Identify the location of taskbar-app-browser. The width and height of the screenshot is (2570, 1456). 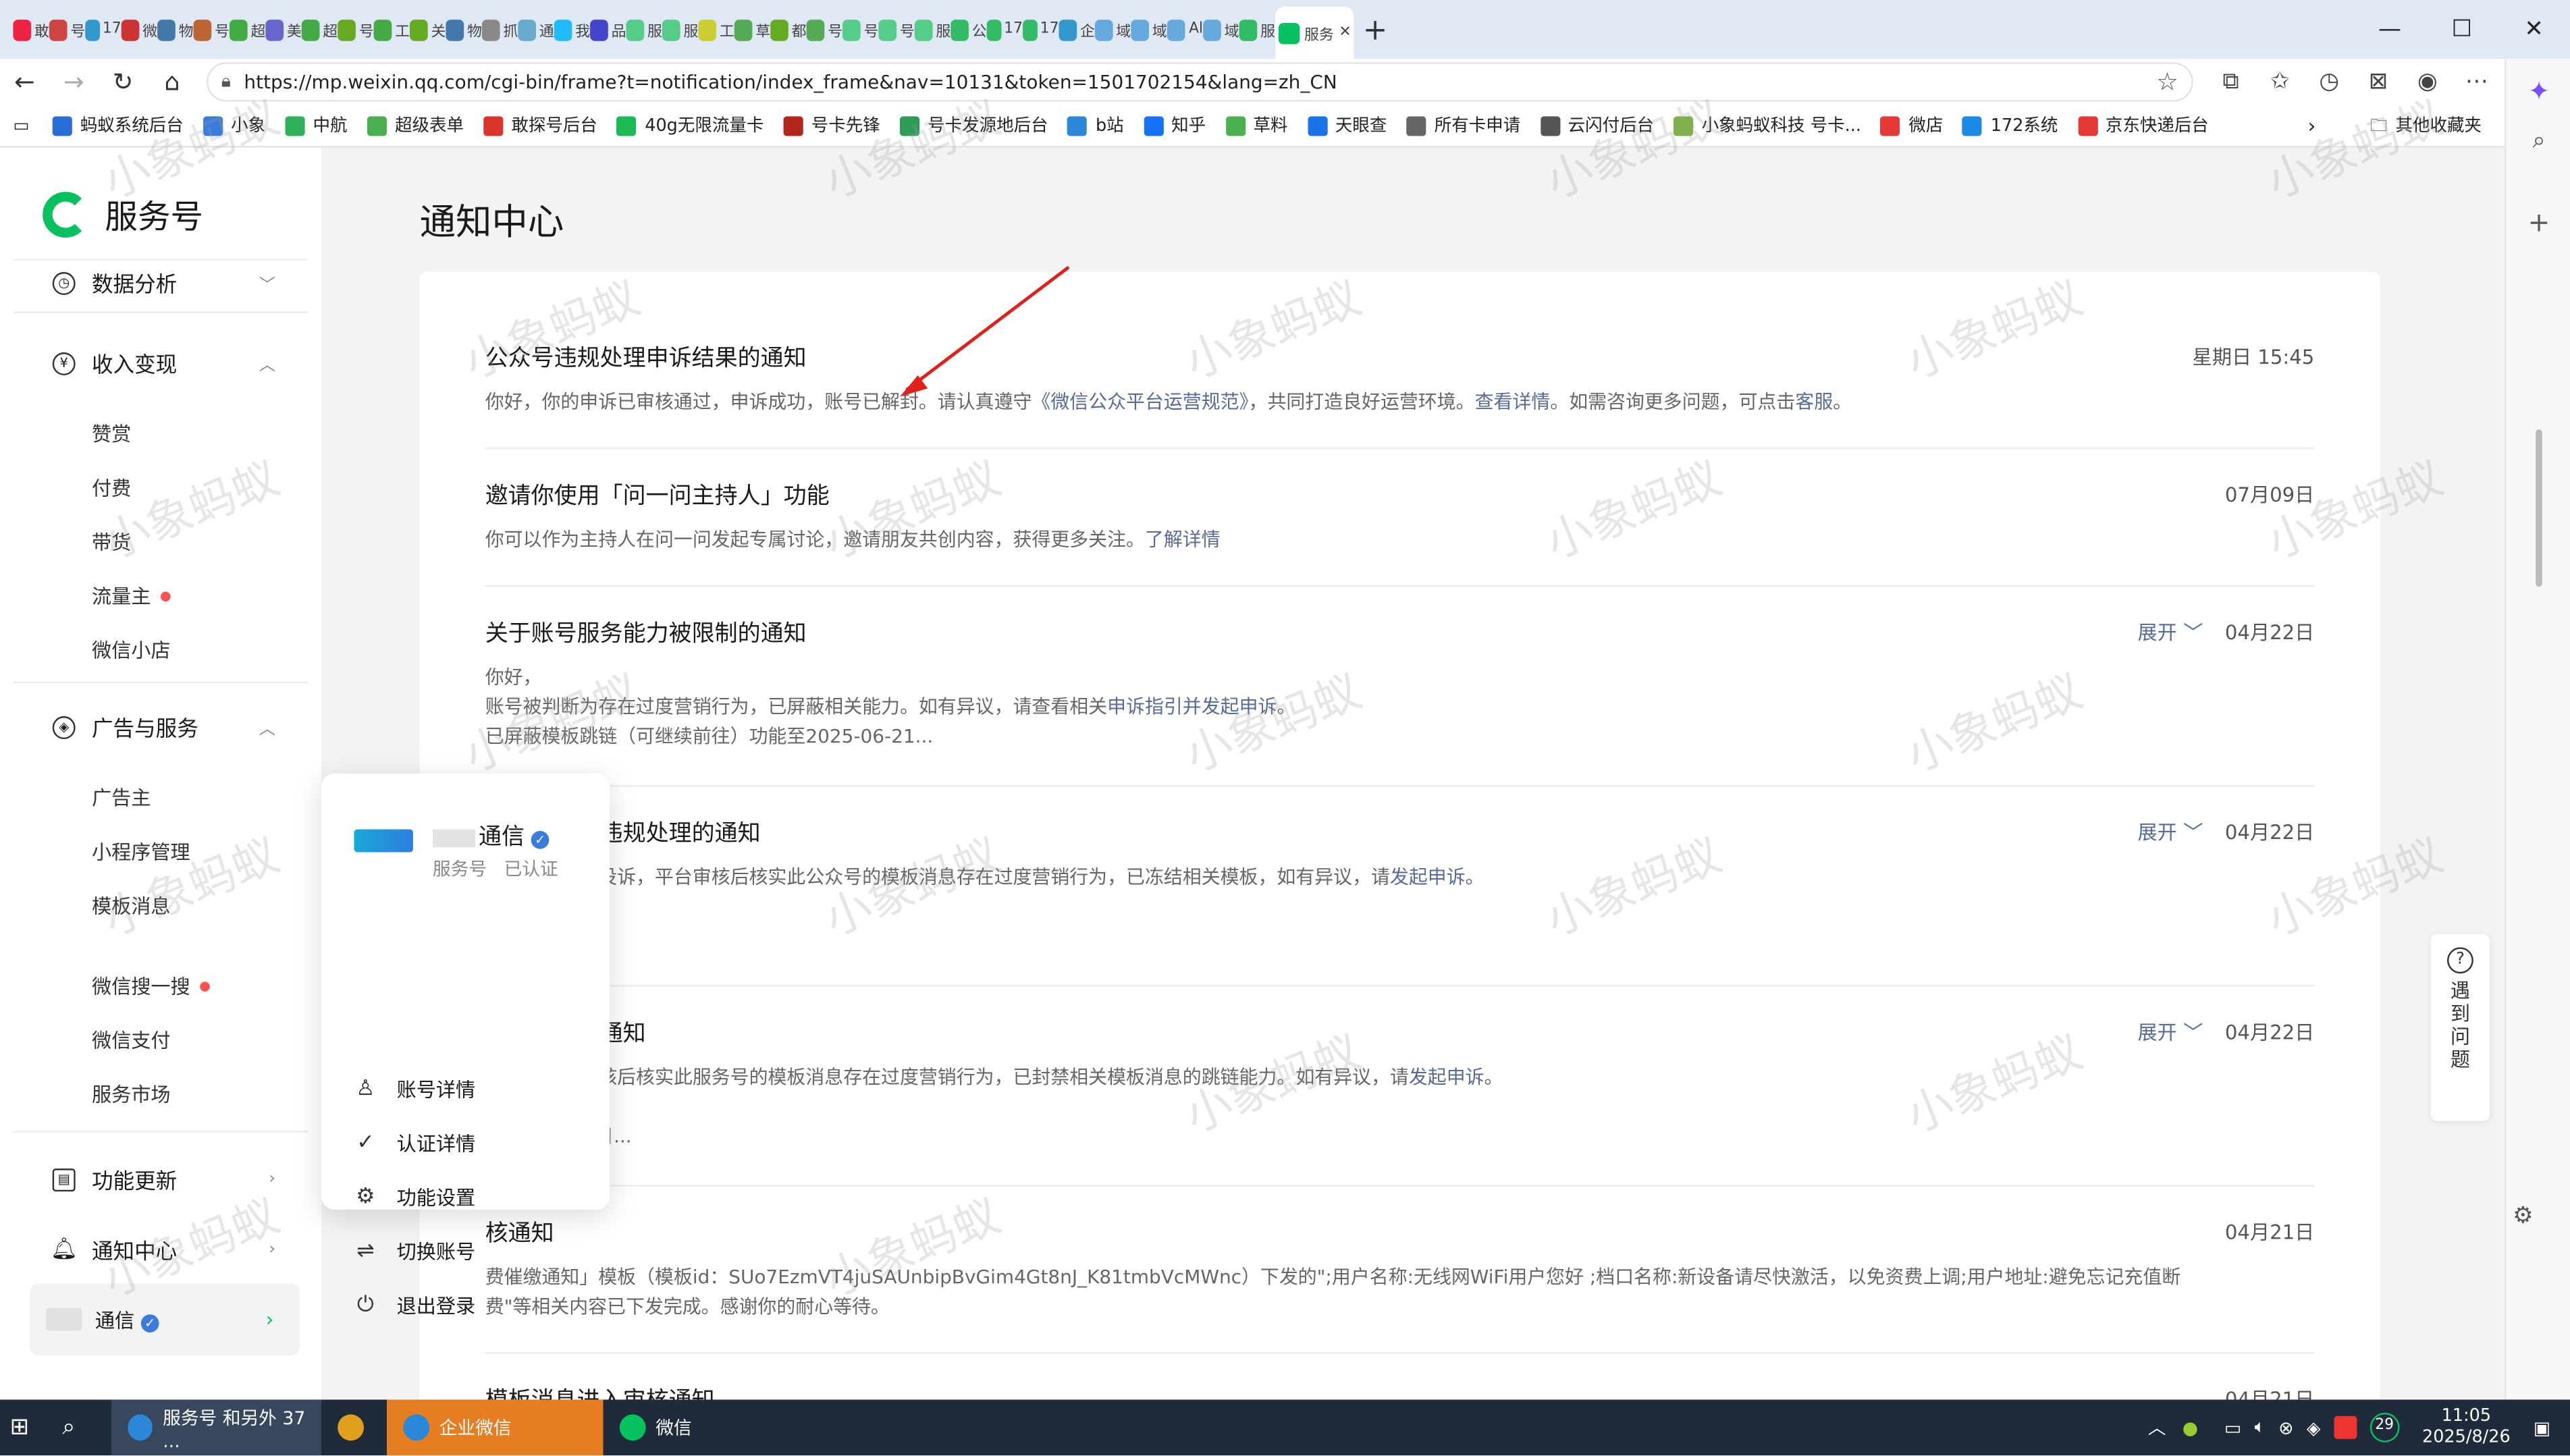
(354, 1428).